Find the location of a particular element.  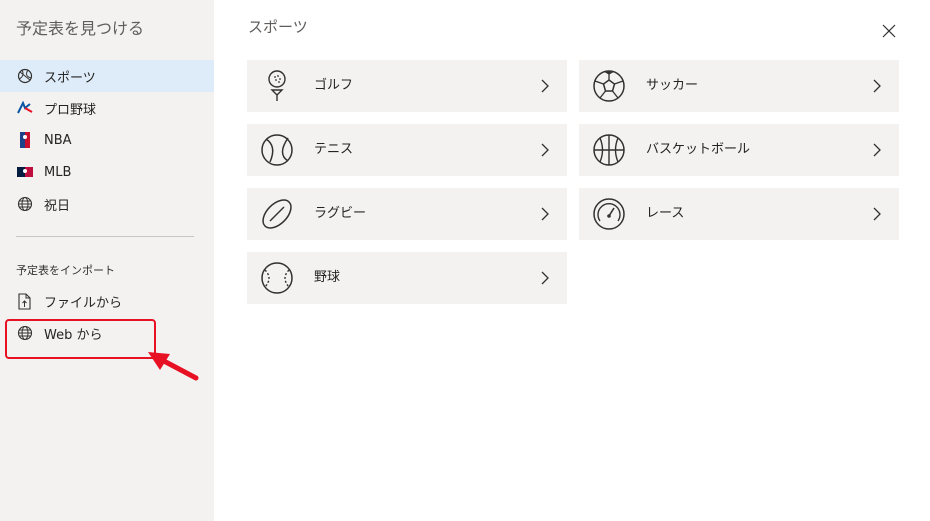

tile-golf: ゴルフ is located at coordinates (407, 86).